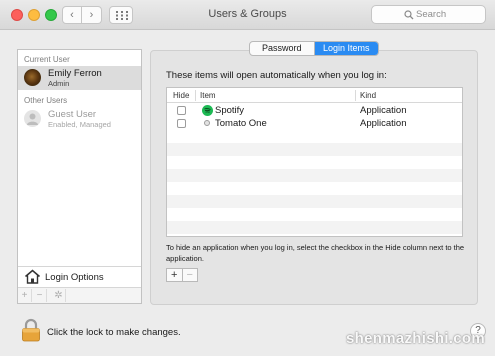 The image size is (495, 356). Describe the element at coordinates (314, 110) in the screenshot. I see `table-row: Spotify Application` at that location.